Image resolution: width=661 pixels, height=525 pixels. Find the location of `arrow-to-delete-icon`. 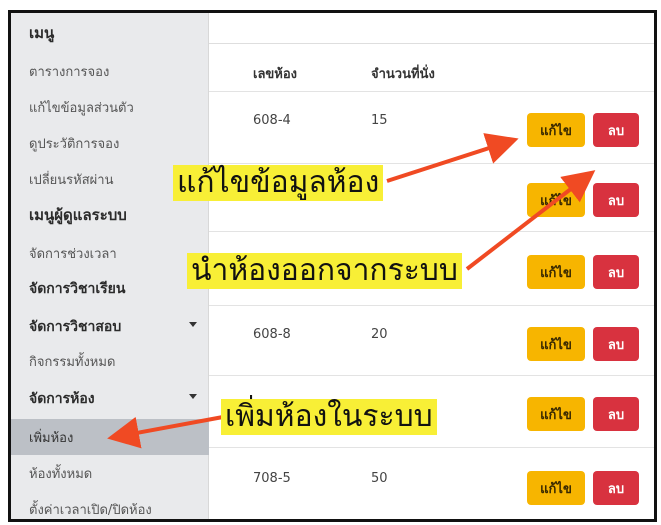

arrow-to-delete-icon is located at coordinates (530, 220).